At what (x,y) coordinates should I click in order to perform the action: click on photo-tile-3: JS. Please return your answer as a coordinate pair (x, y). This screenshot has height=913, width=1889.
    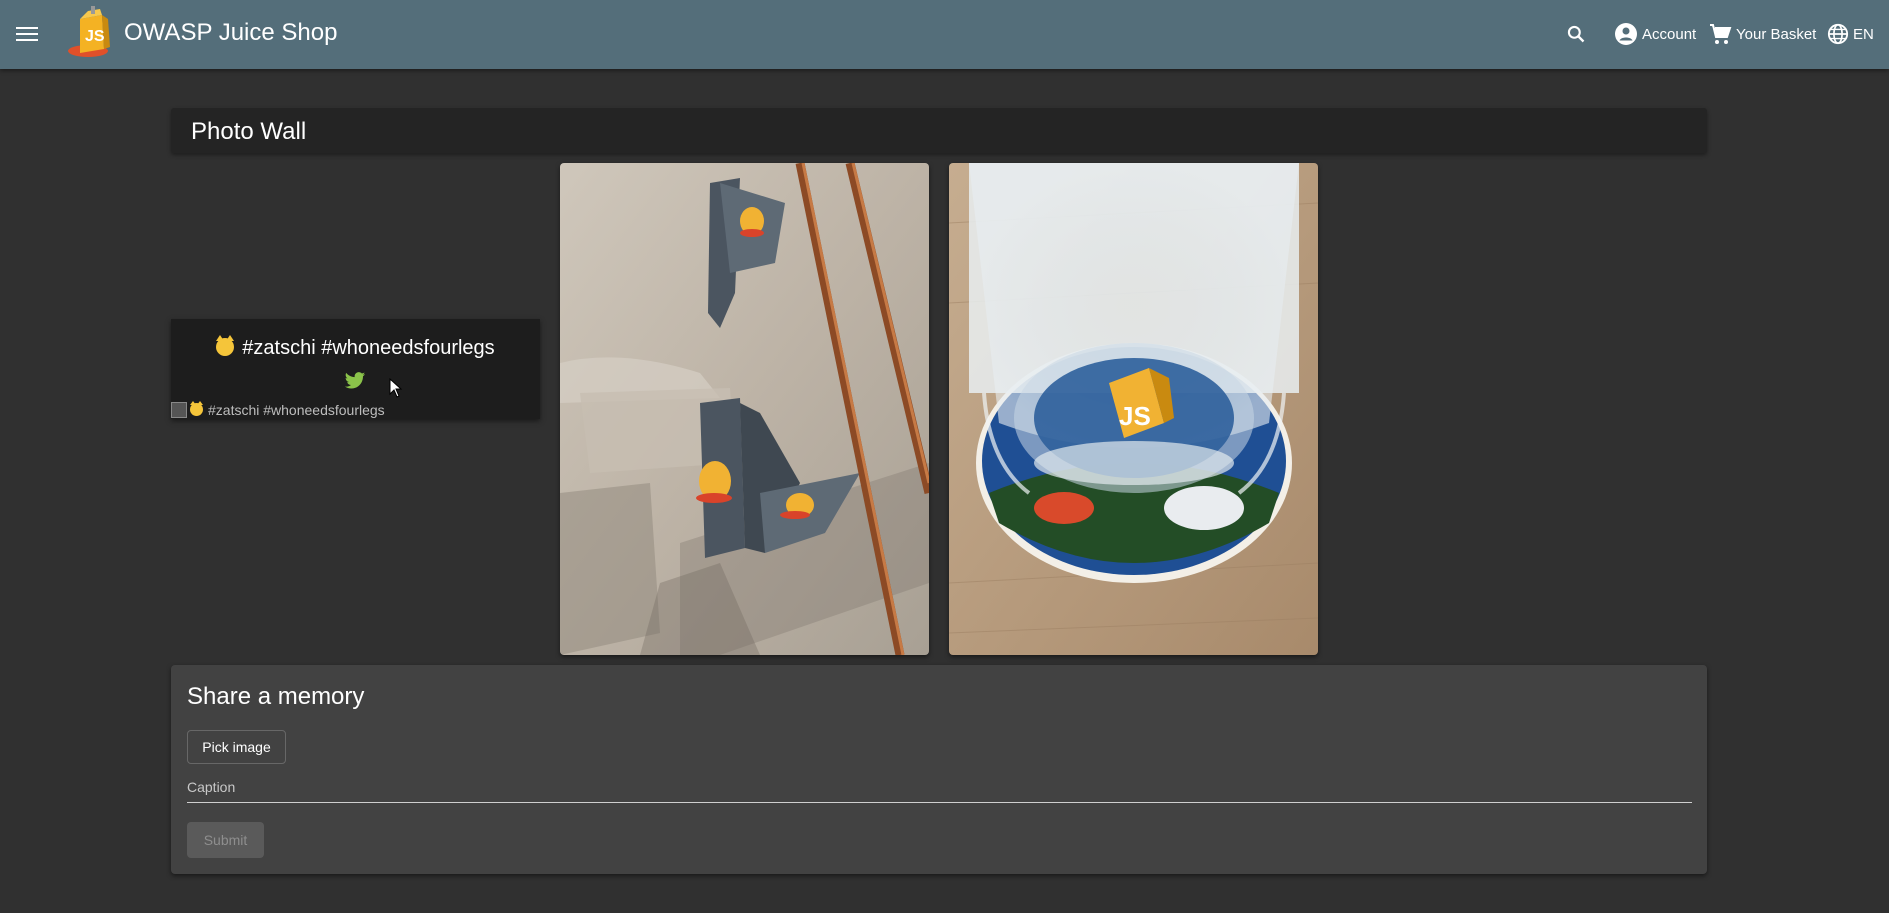
    Looking at the image, I should click on (1133, 409).